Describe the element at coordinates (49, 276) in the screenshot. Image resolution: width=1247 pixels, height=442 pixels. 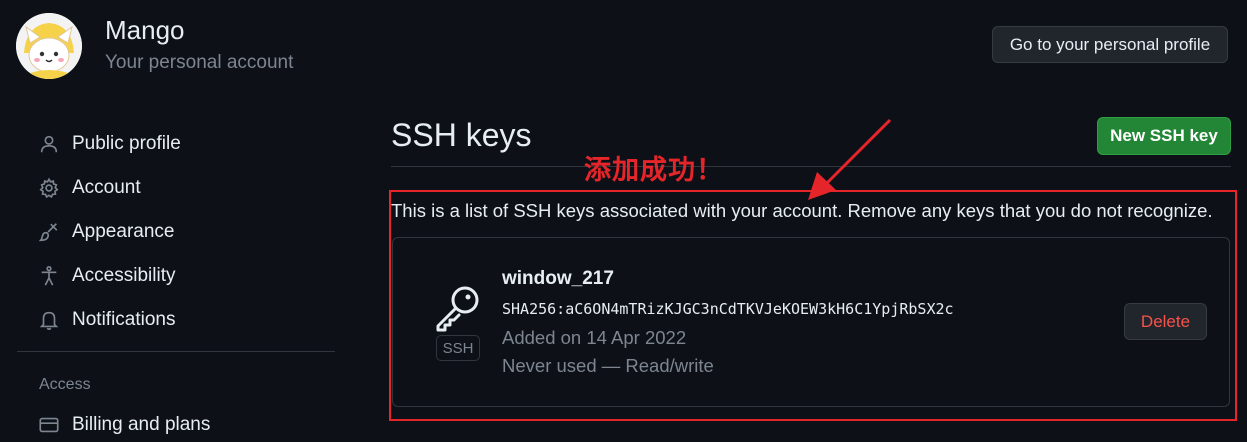
I see `accessibility-icon` at that location.